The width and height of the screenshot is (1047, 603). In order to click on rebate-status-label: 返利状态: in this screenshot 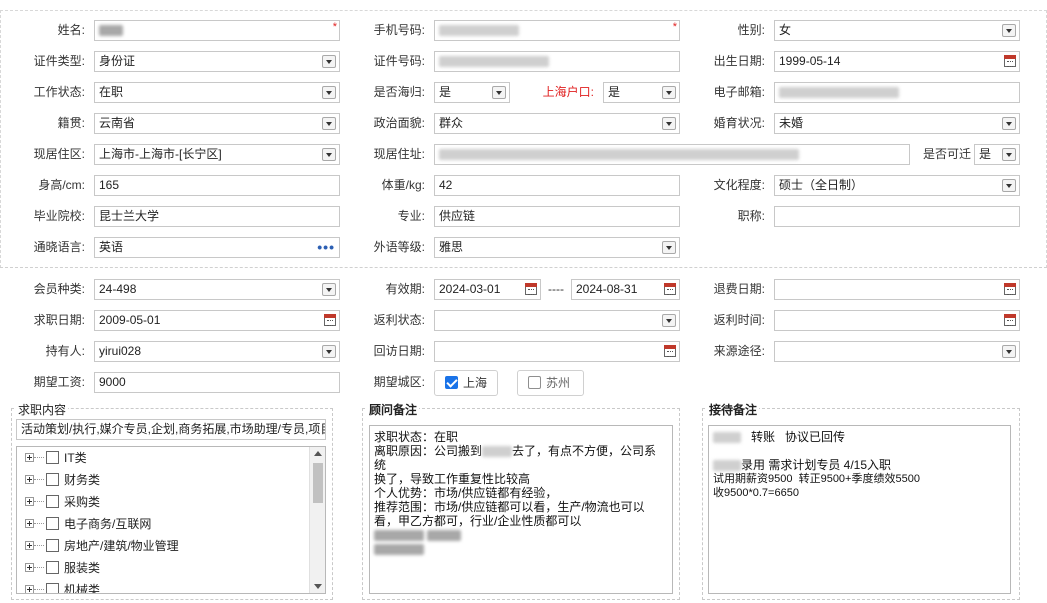, I will do `click(399, 320)`.